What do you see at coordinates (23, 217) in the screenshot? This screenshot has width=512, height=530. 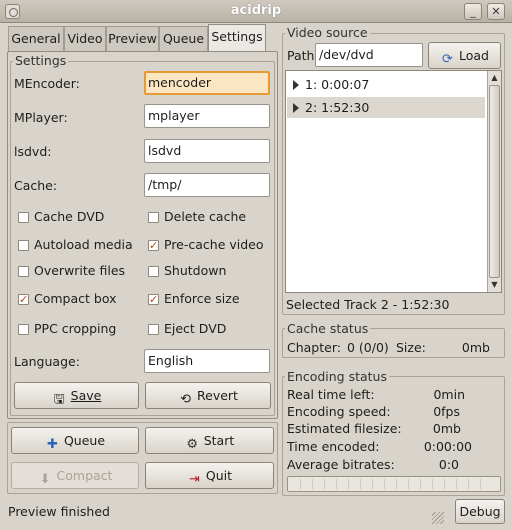 I see `cache-dvd-checkbox` at bounding box center [23, 217].